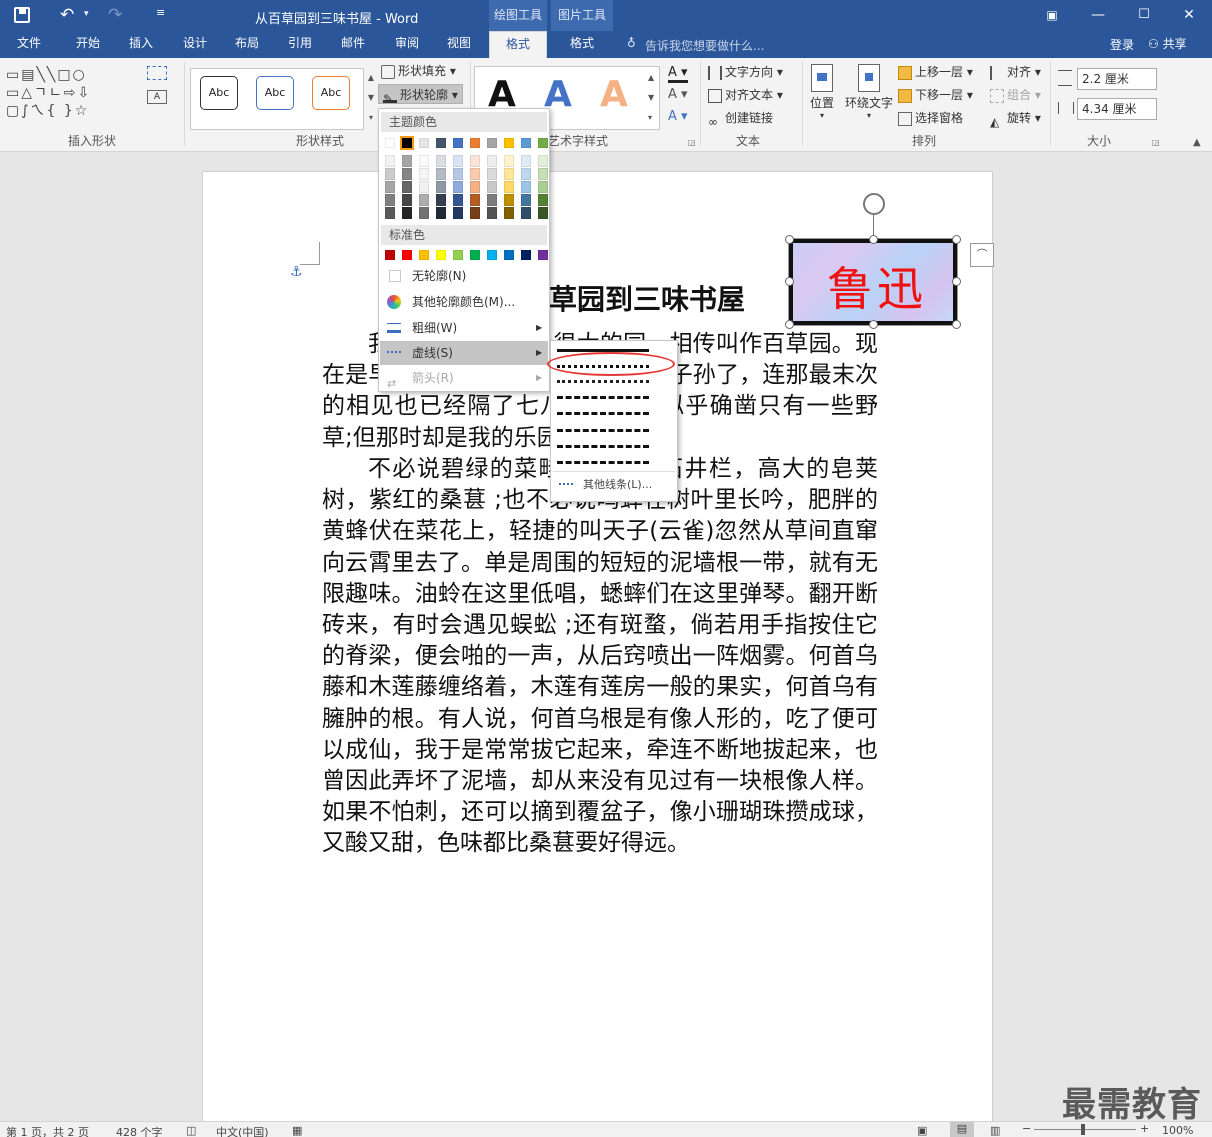 The width and height of the screenshot is (1212, 1137). Describe the element at coordinates (603, 430) in the screenshot. I see `dash-long-dash` at that location.